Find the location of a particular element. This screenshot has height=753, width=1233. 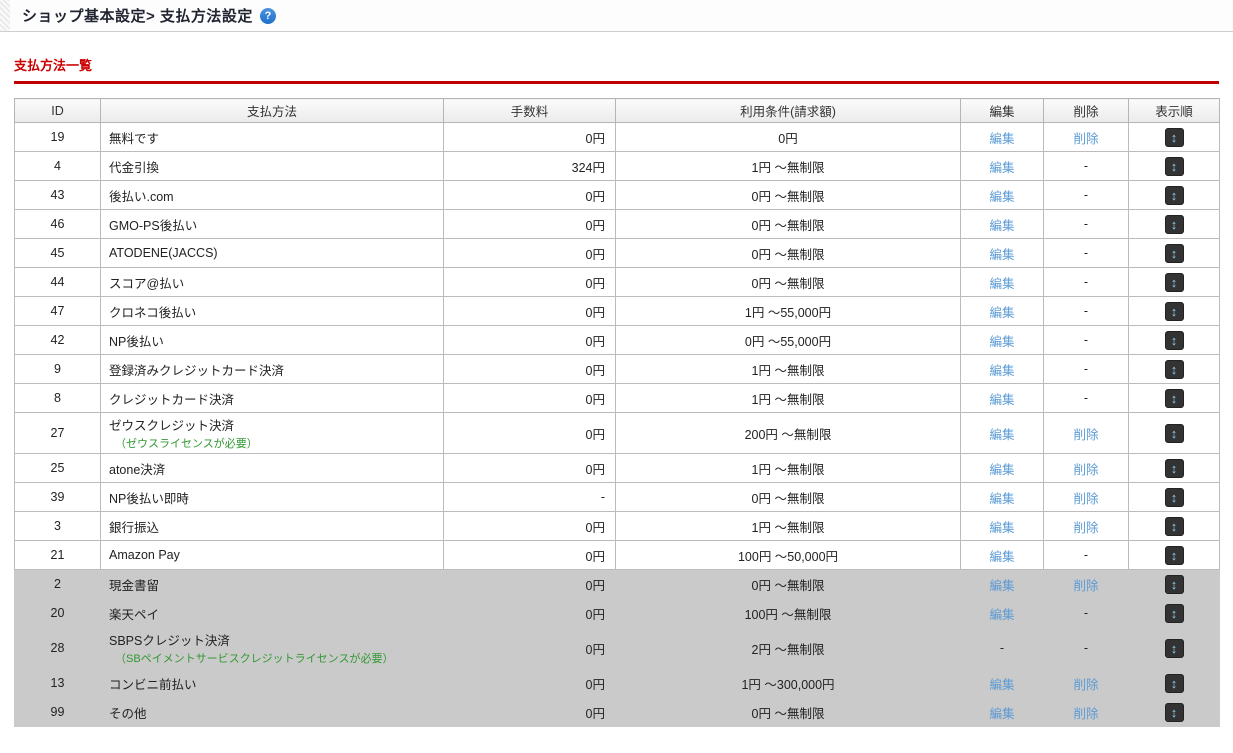

table-row: 21 Amazon Pay 0円 100円 ～50,000円 編集 - ↕ is located at coordinates (617, 555).